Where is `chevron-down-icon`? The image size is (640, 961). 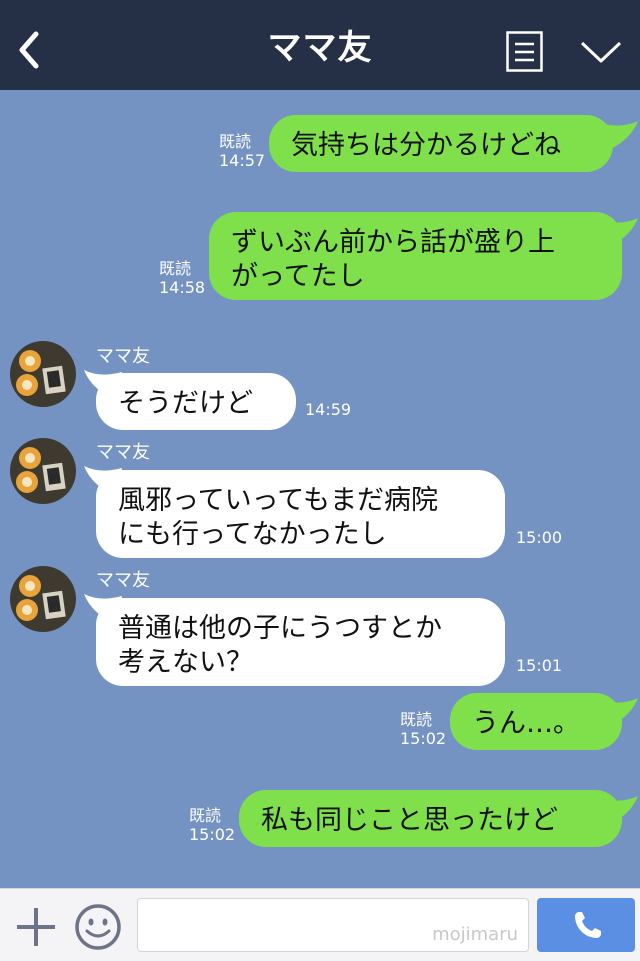
chevron-down-icon is located at coordinates (601, 52).